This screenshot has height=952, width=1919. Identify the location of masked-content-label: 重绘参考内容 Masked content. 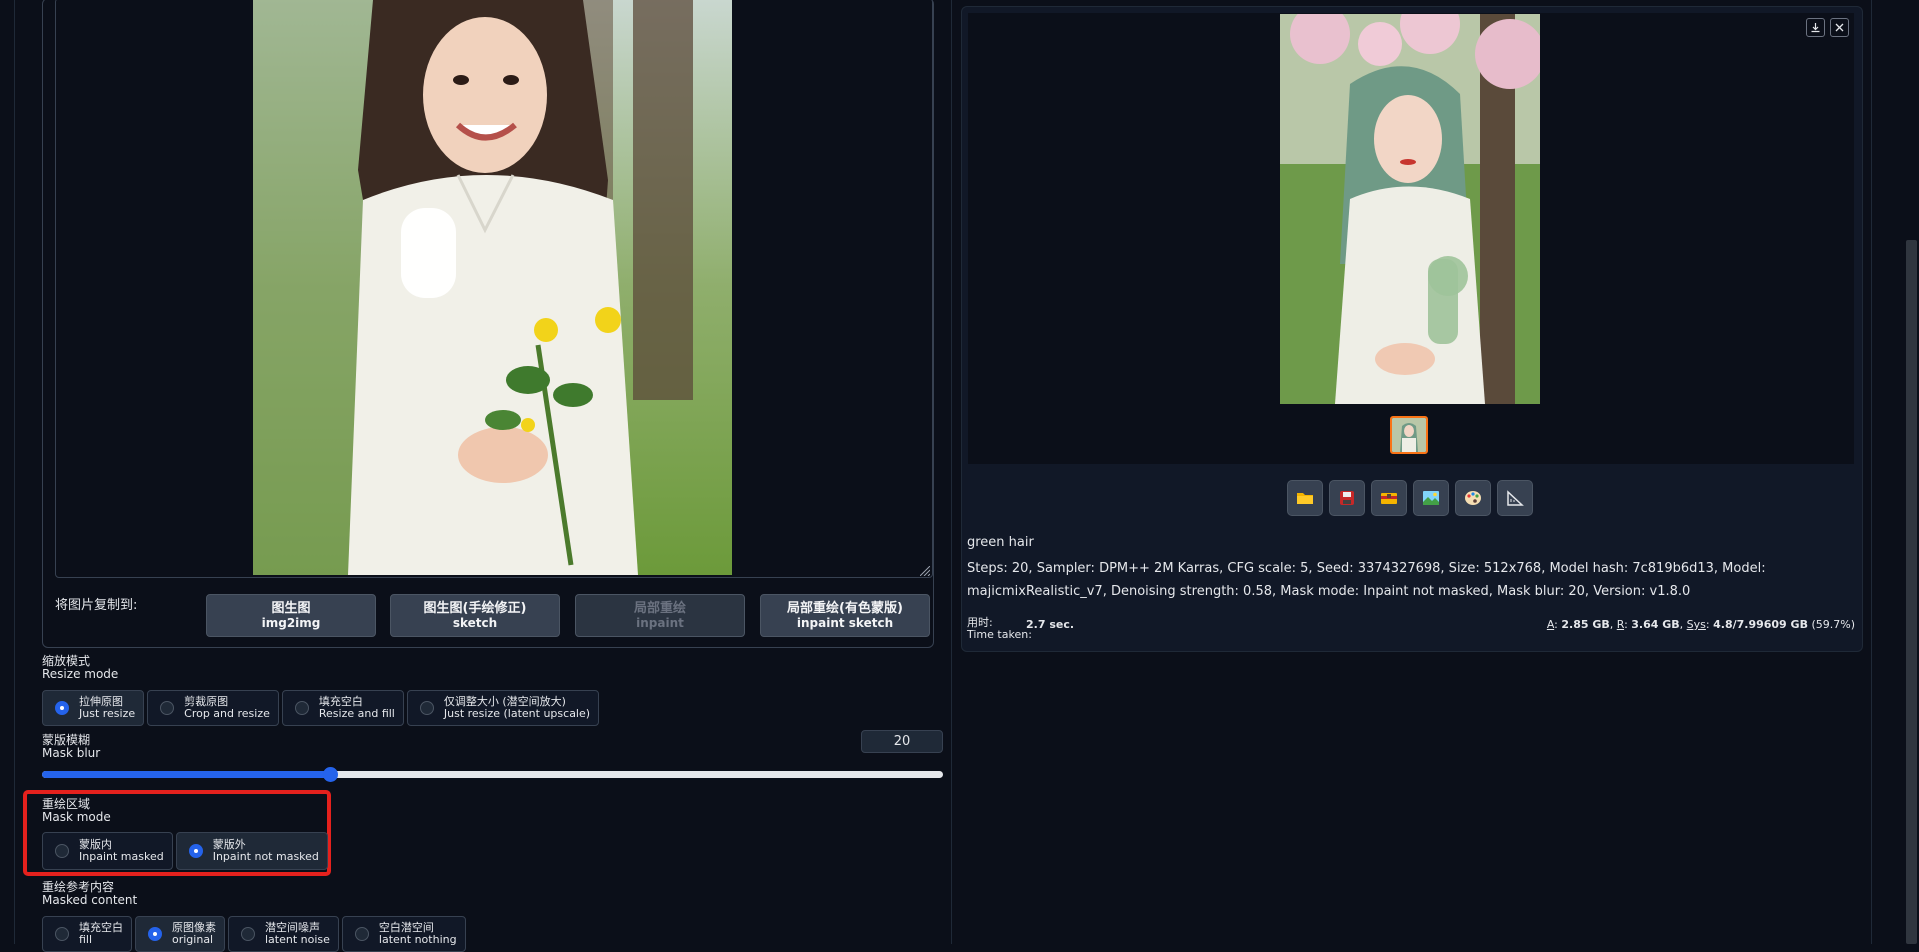
(89, 894).